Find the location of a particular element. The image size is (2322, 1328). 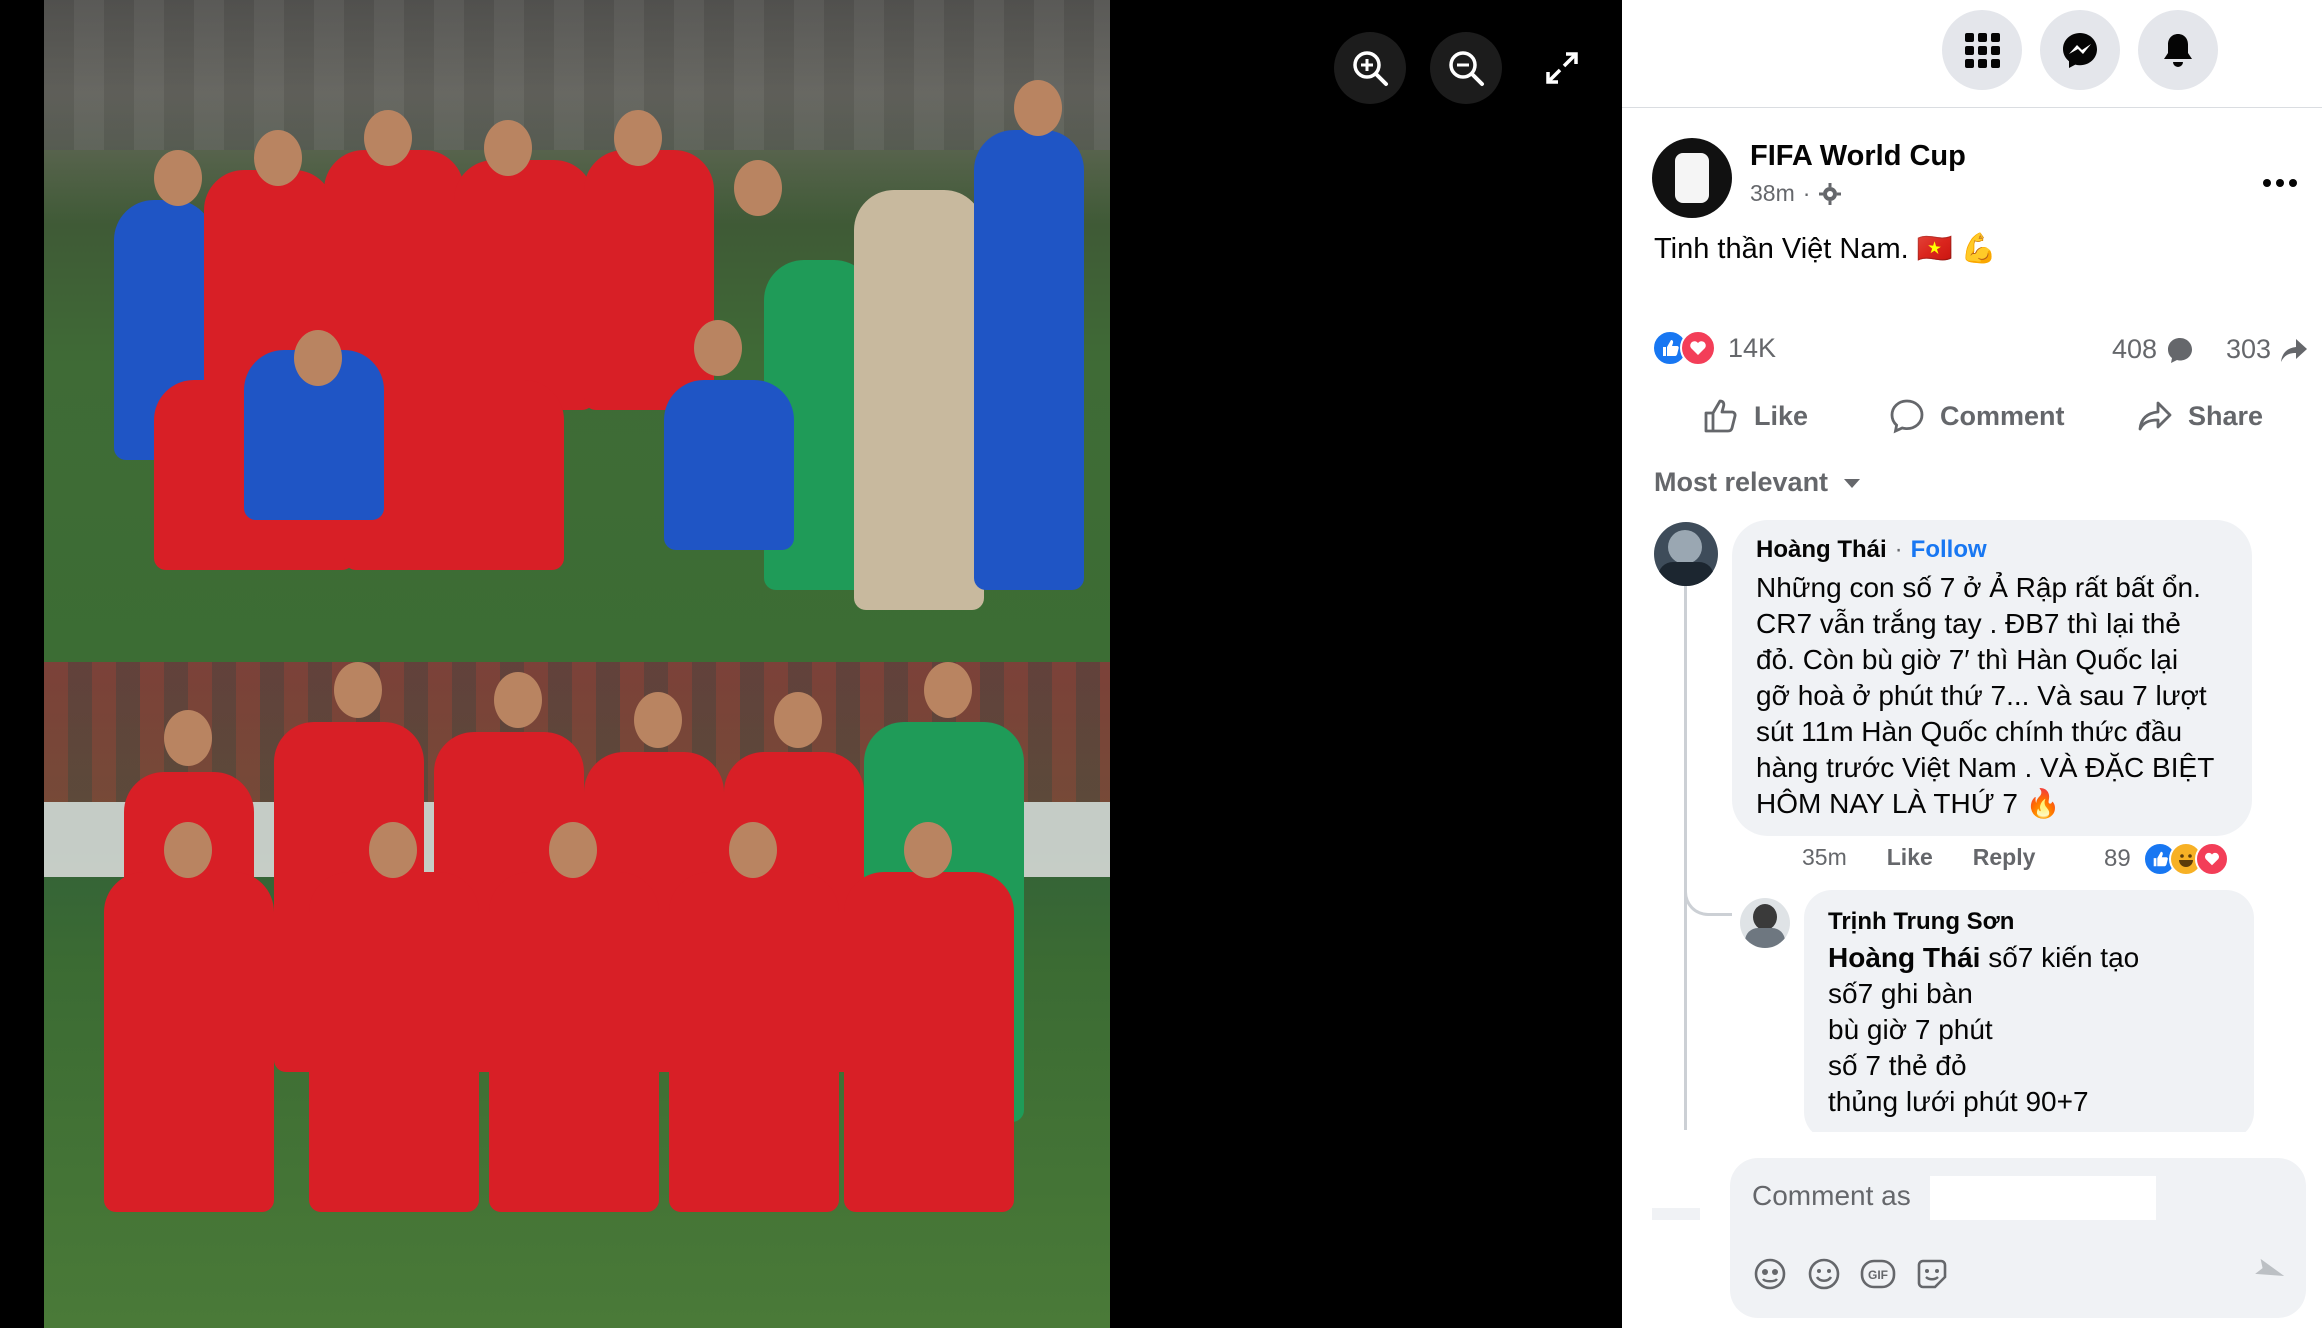

sticker-icon is located at coordinates (1932, 1274).